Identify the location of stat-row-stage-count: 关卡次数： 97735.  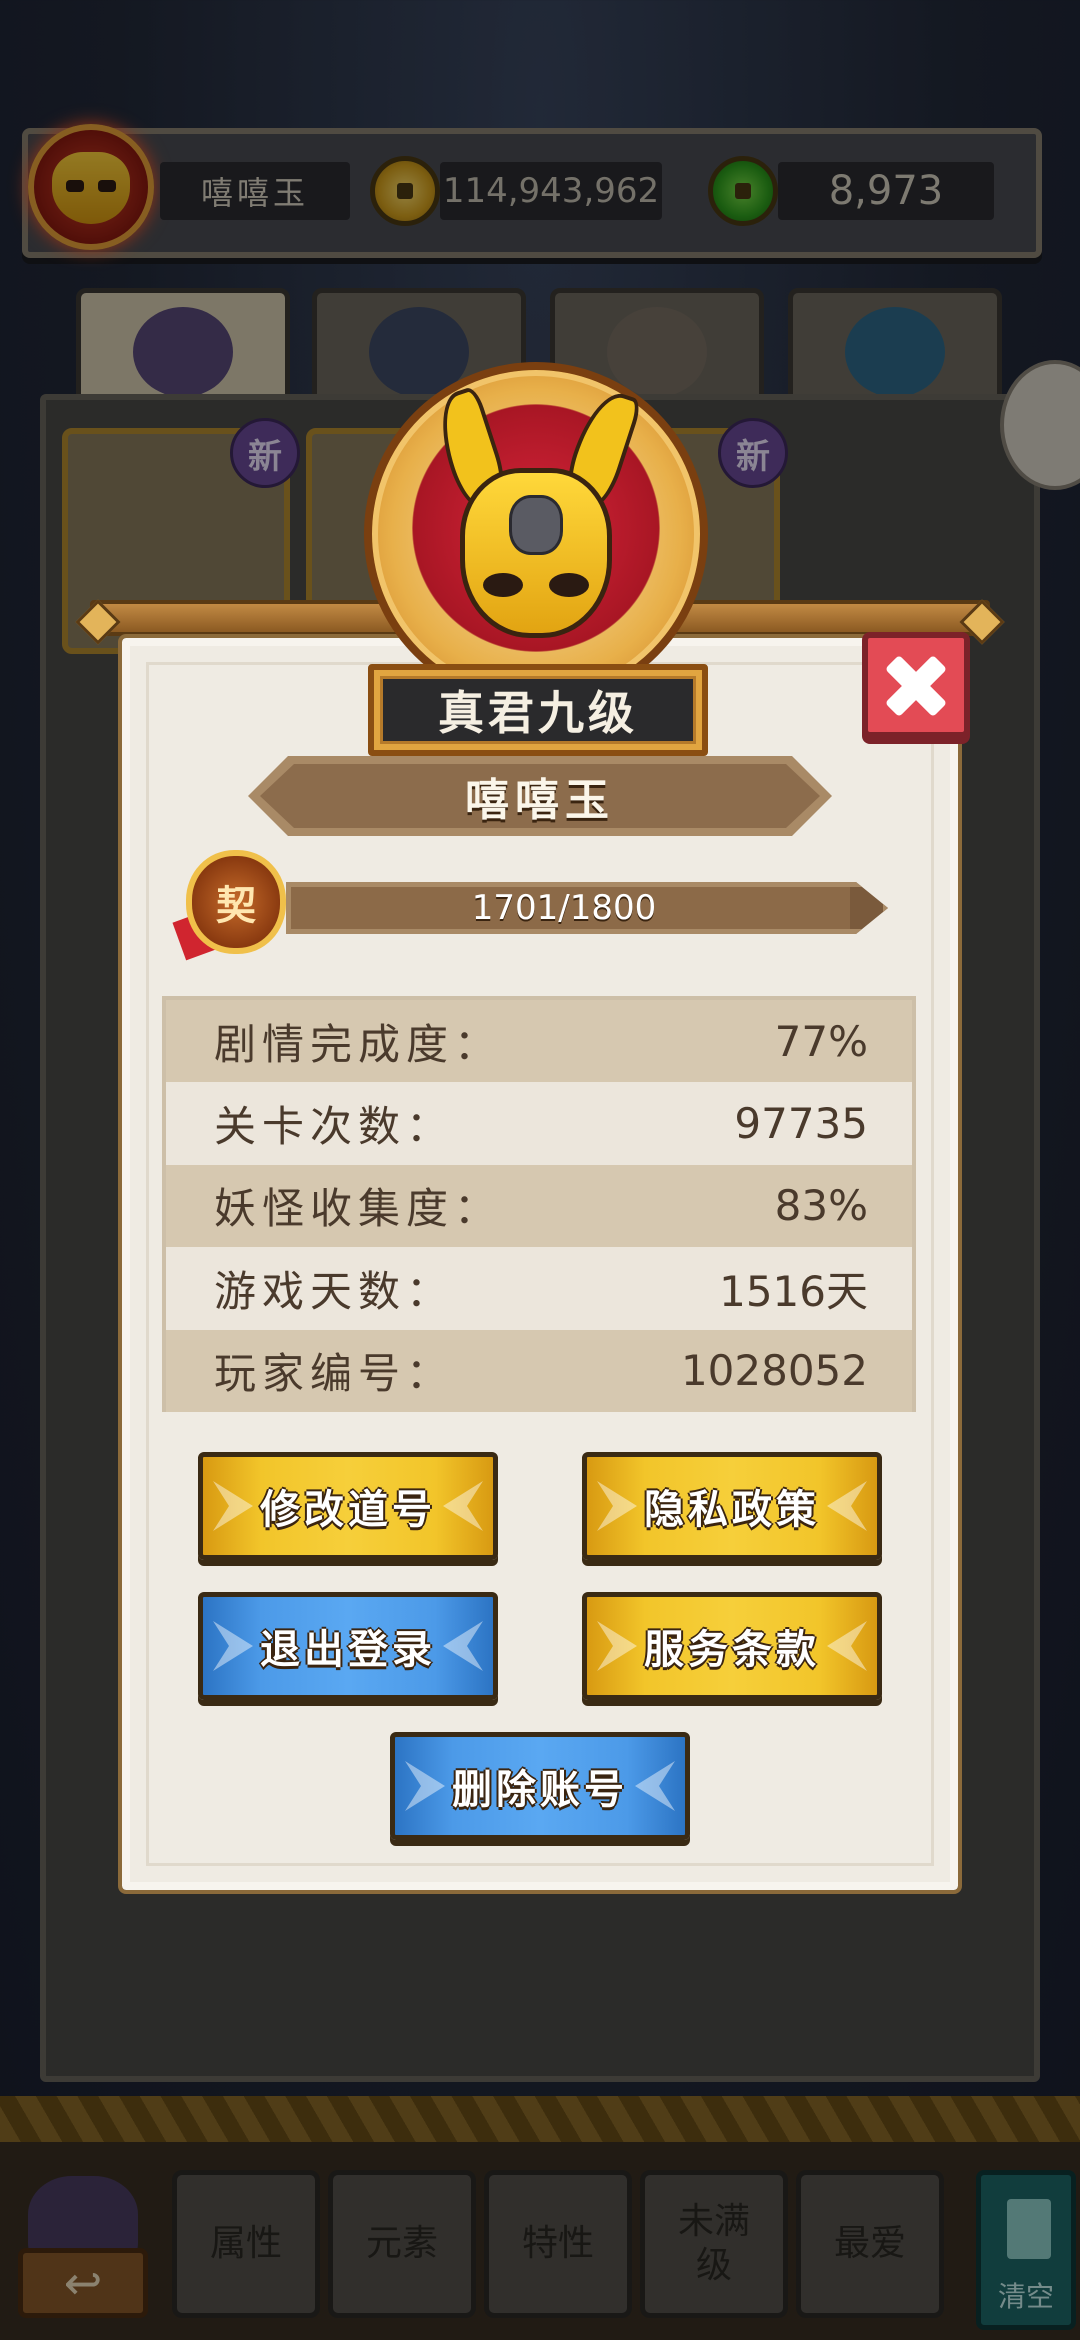
(539, 1123).